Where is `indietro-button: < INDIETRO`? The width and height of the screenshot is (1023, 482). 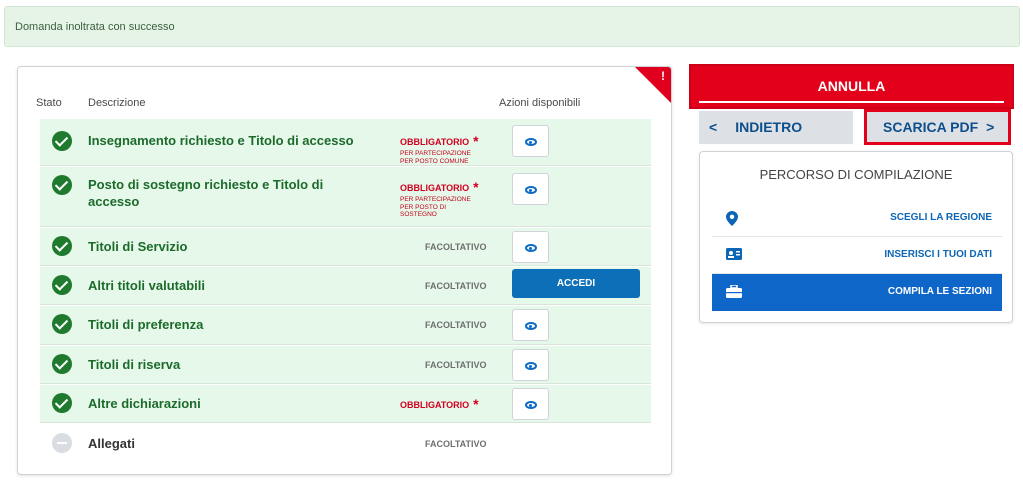
indietro-button: < INDIETRO is located at coordinates (776, 127).